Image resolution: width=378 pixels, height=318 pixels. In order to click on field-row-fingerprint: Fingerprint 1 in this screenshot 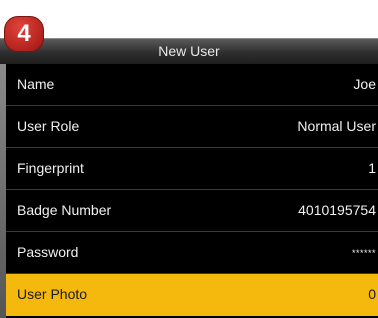, I will do `click(192, 169)`.